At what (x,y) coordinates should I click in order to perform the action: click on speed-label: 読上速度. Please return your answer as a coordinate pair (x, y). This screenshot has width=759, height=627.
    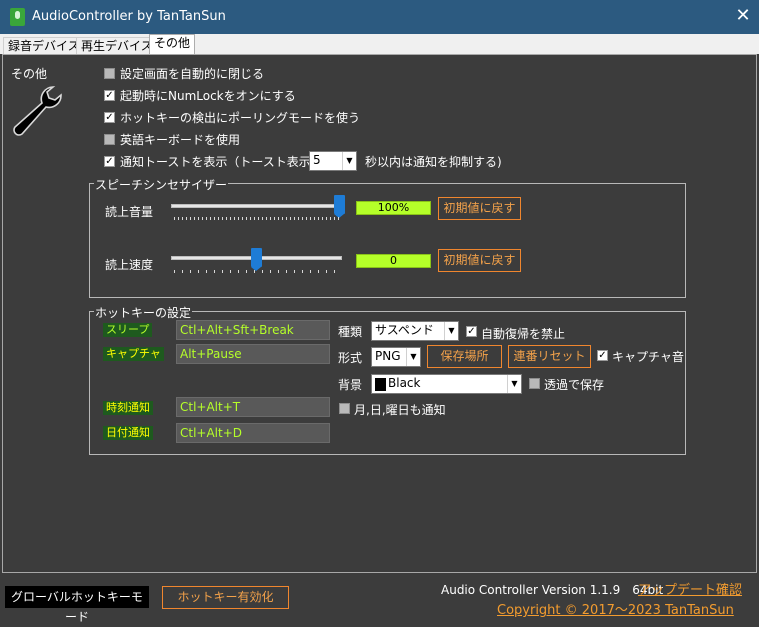
    Looking at the image, I should click on (129, 265).